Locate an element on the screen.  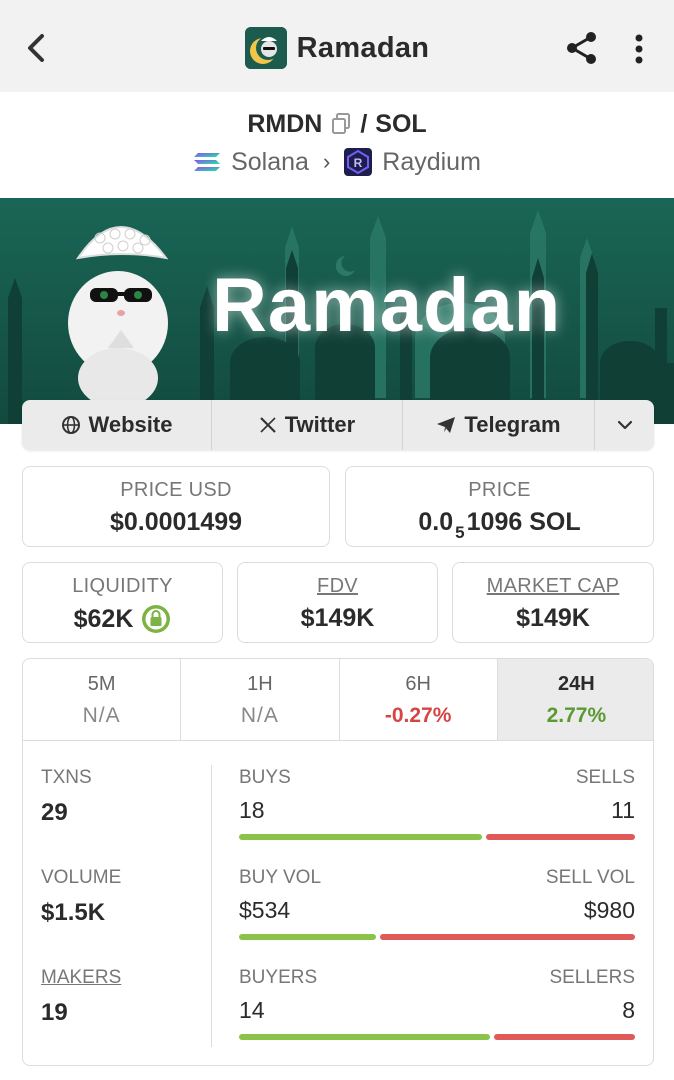
liquidity-label: LIQUIDITY is located at coordinates (122, 586).